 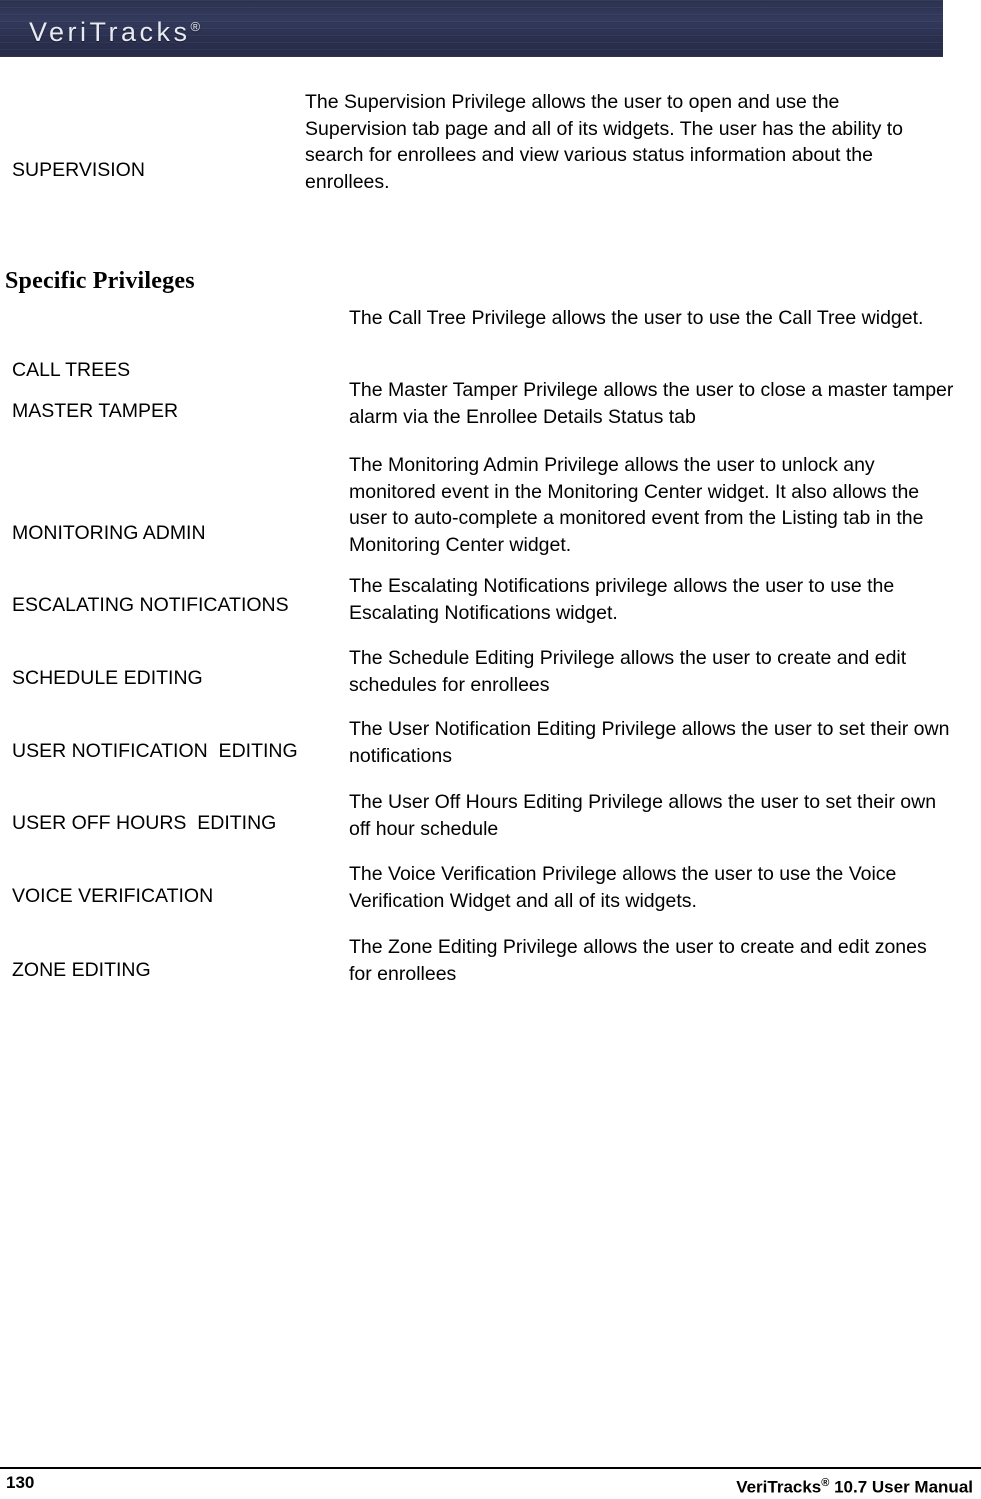 What do you see at coordinates (113, 896) in the screenshot?
I see `privilege-label: VOICE VERIFICATION` at bounding box center [113, 896].